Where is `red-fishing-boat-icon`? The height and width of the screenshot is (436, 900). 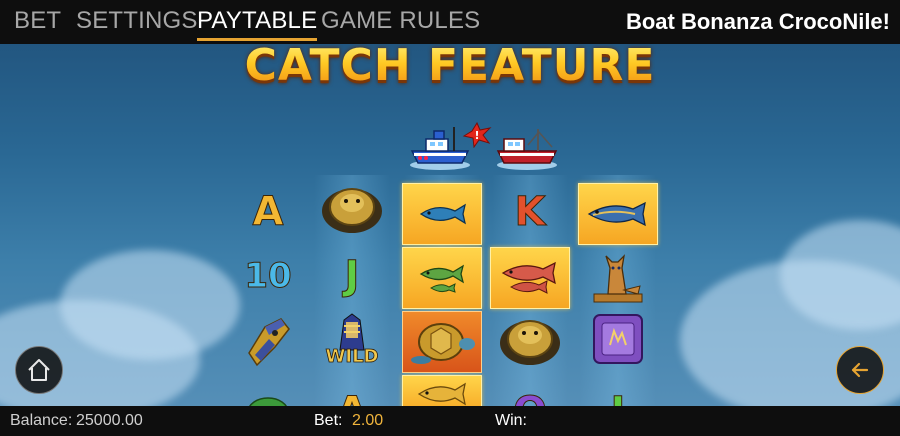
red-fishing-boat-icon is located at coordinates (527, 149).